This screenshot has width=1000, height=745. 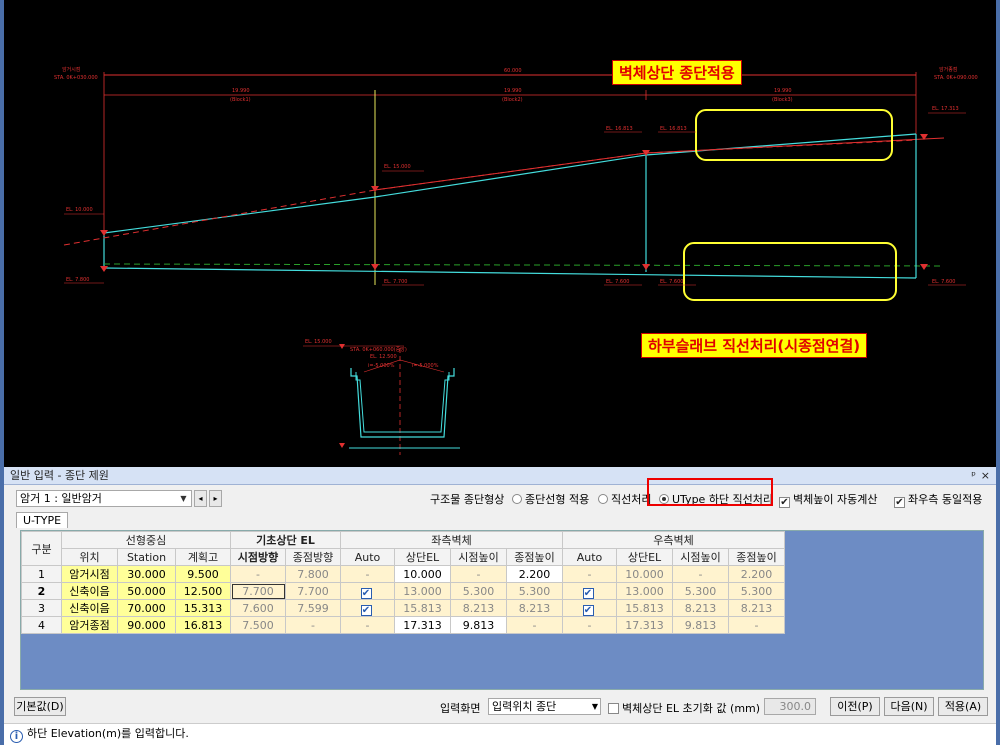 What do you see at coordinates (40, 706) in the screenshot?
I see `default-button: 기본값(D)` at bounding box center [40, 706].